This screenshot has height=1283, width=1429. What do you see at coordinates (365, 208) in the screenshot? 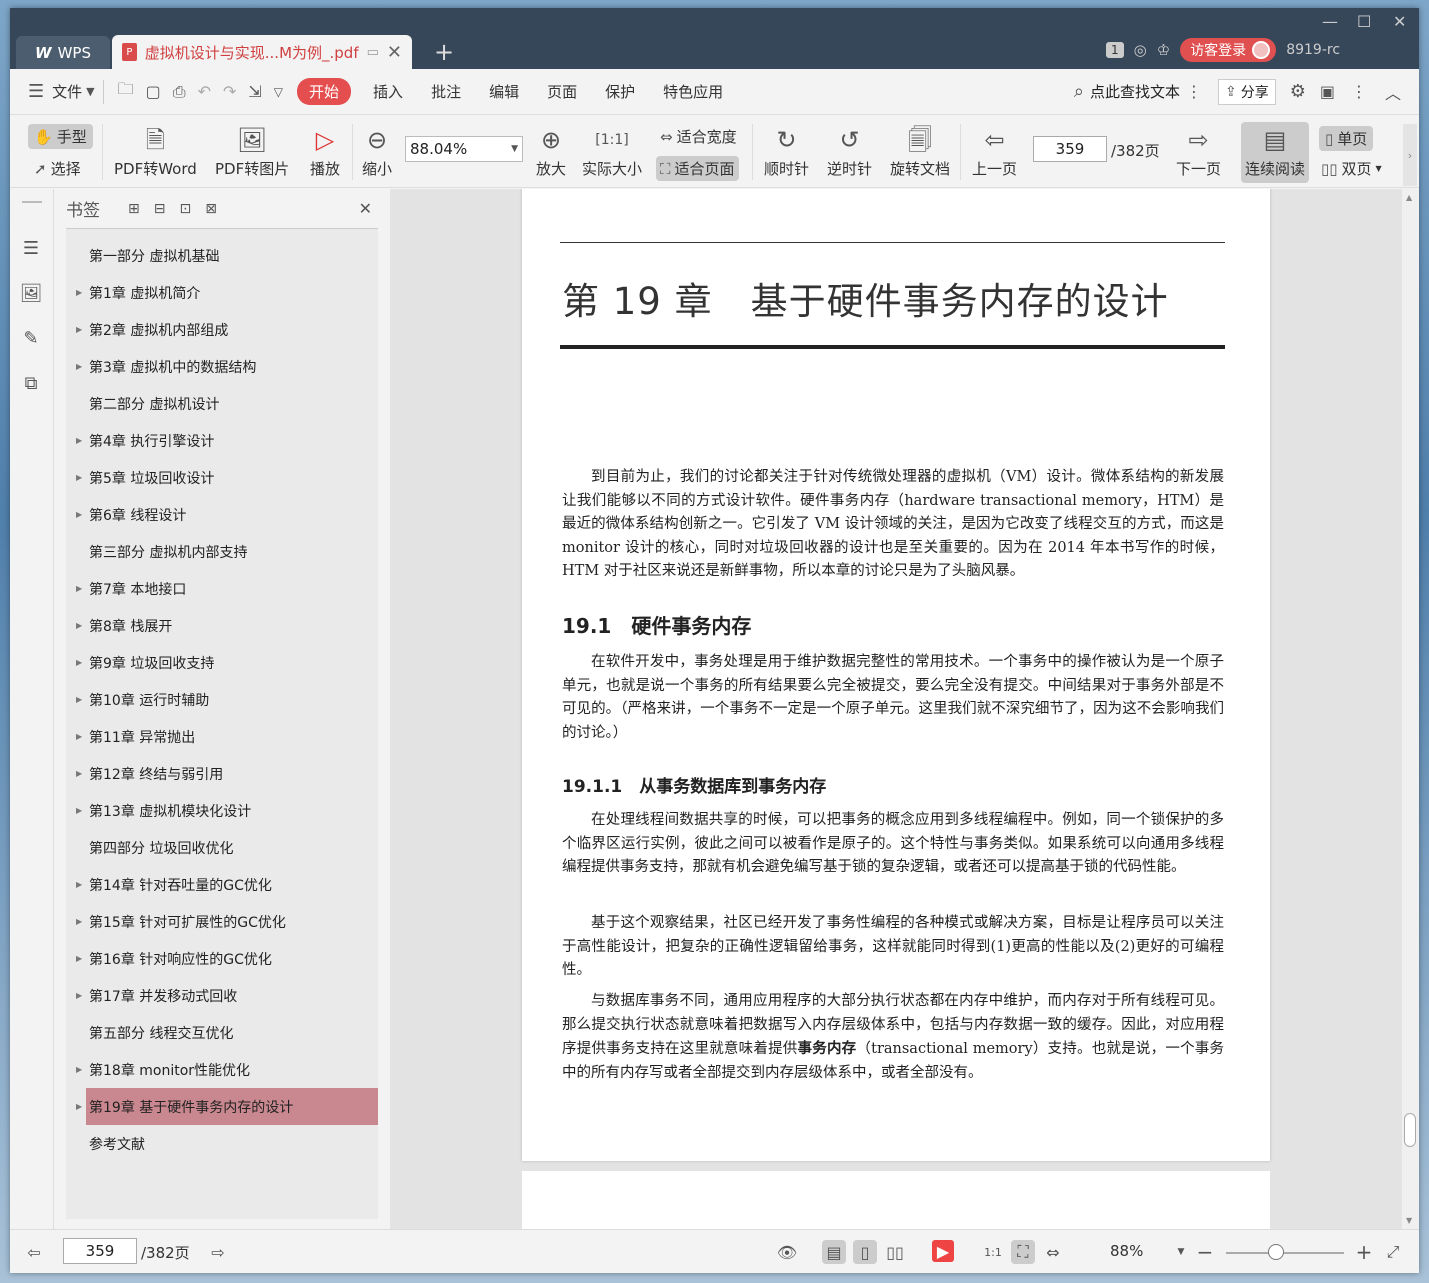
I see `close-icon: ✕` at bounding box center [365, 208].